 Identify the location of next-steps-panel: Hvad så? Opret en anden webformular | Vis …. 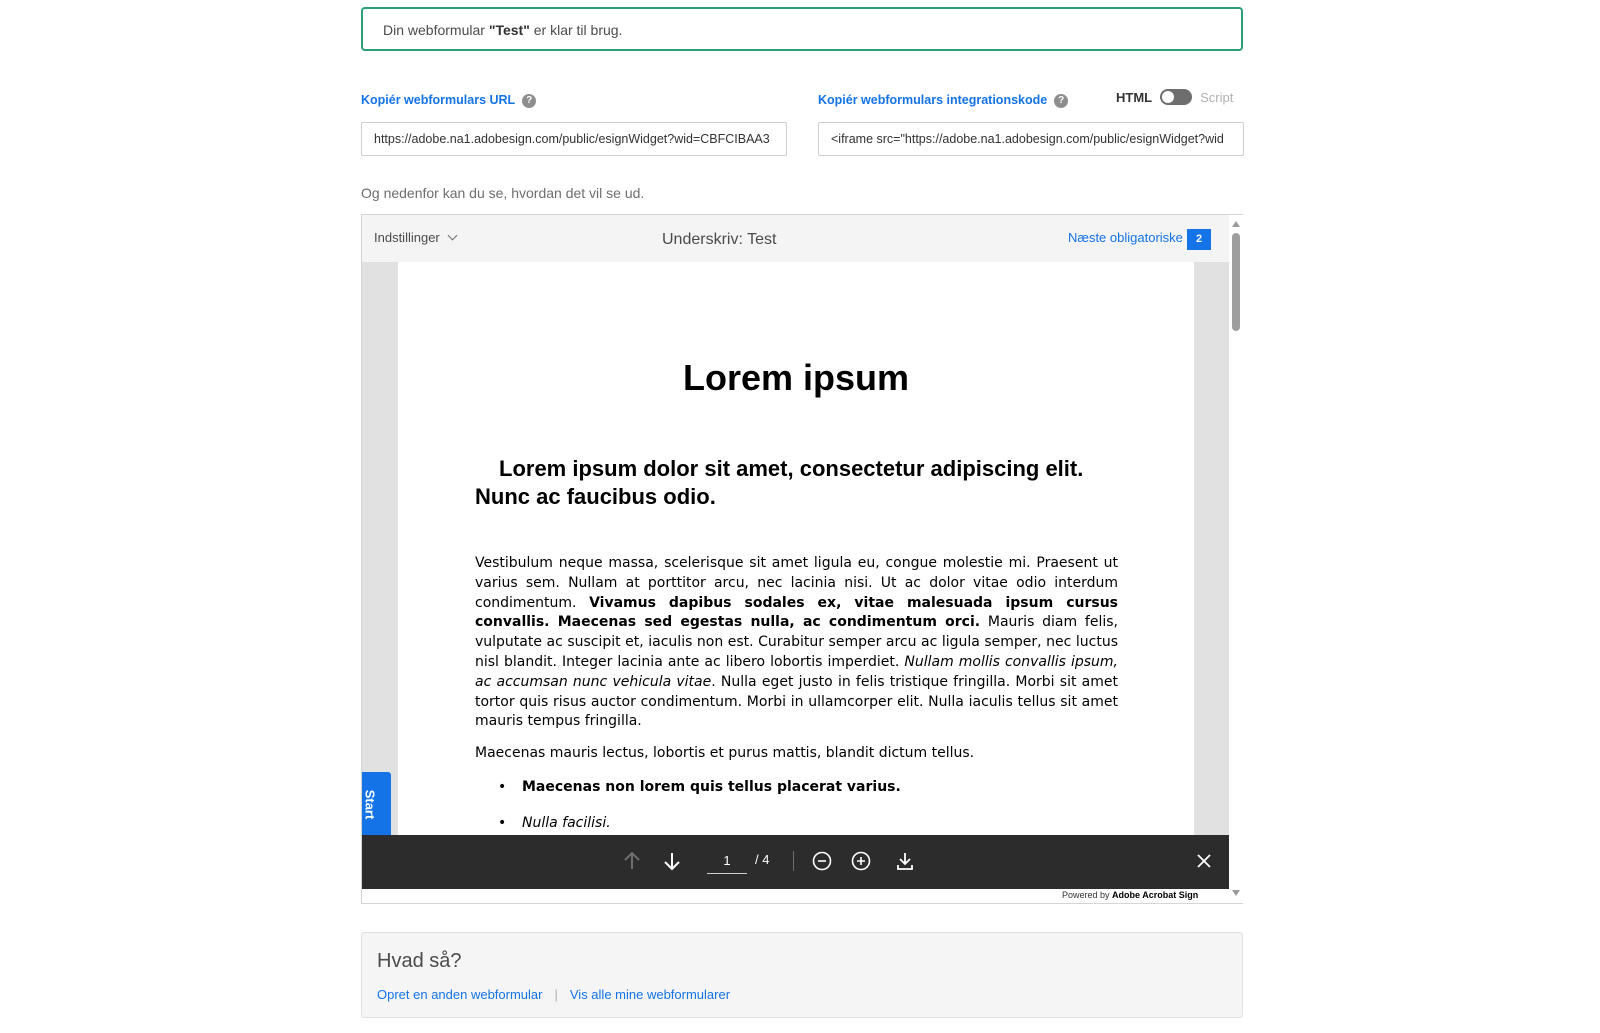
(802, 975).